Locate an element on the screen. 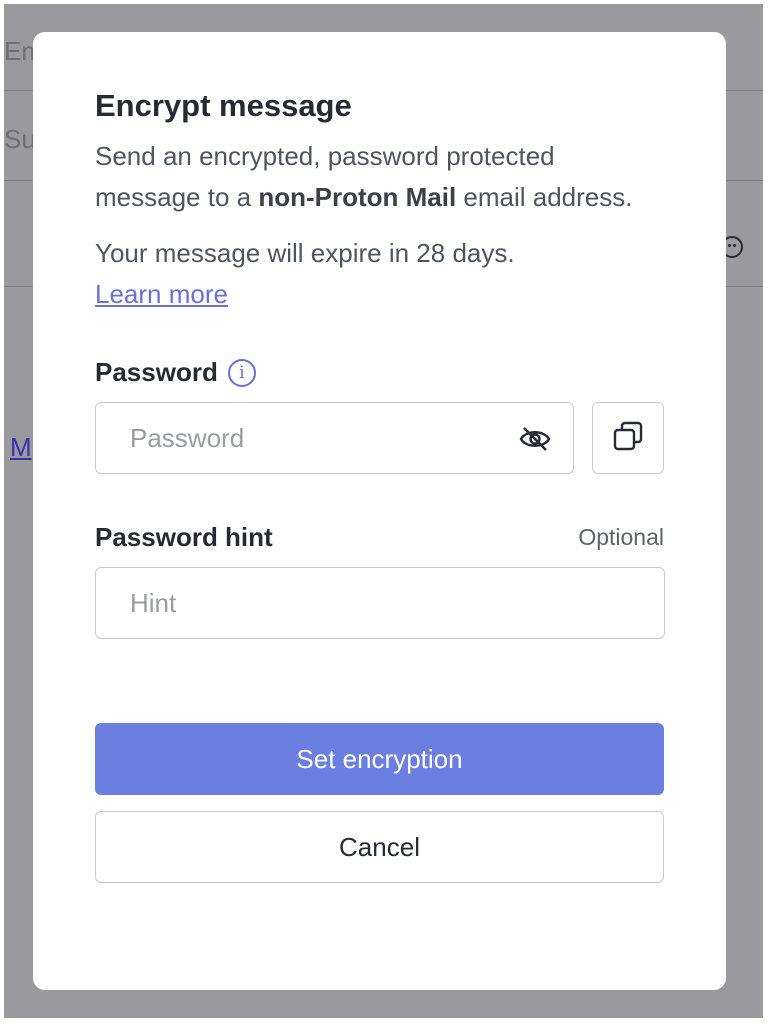  learn-more-link: Learn more is located at coordinates (161, 294).